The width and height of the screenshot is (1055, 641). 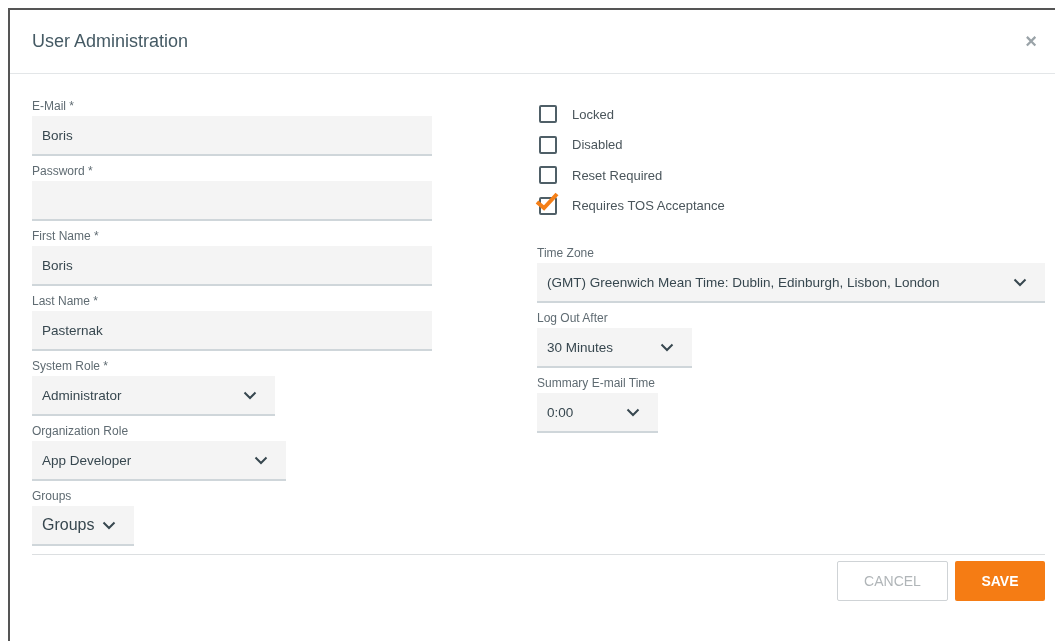 What do you see at coordinates (232, 331) in the screenshot?
I see `text-field: Pasternak` at bounding box center [232, 331].